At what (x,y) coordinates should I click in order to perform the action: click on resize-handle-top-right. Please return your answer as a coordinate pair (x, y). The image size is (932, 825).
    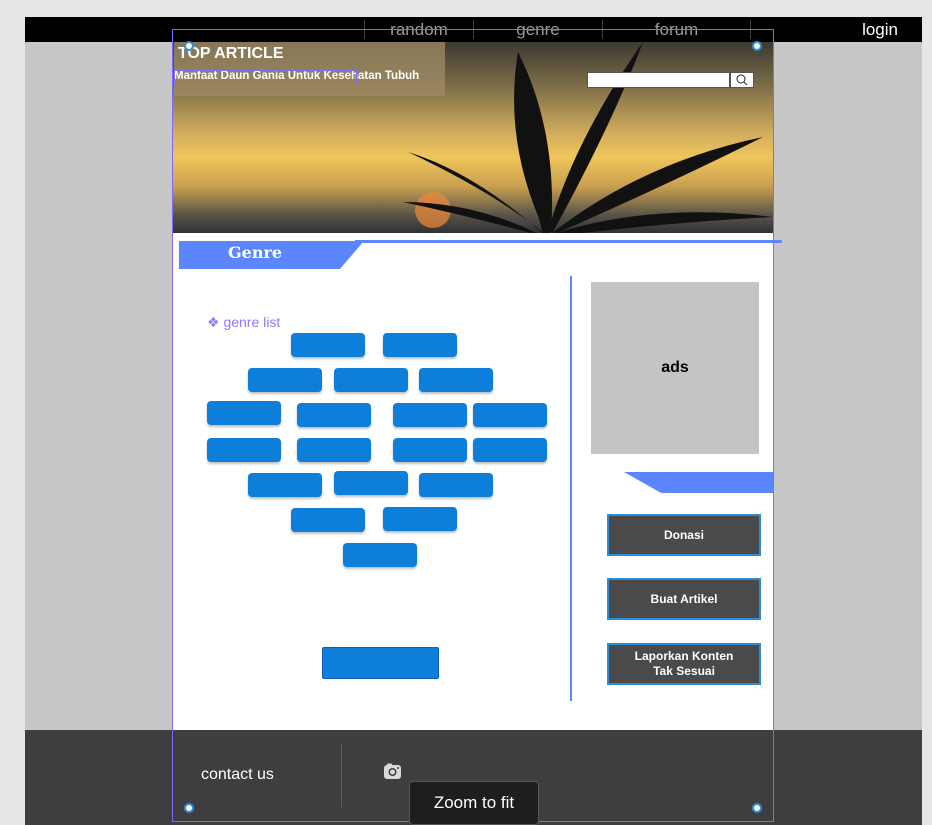
    Looking at the image, I should click on (757, 46).